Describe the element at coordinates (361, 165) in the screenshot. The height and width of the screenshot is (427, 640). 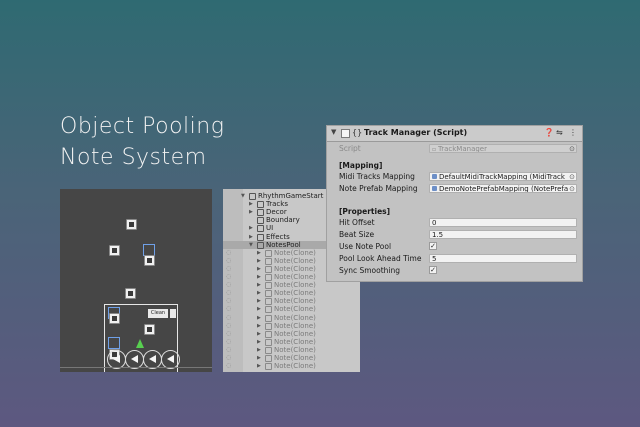
I see `mapping-header: [Mapping]` at that location.